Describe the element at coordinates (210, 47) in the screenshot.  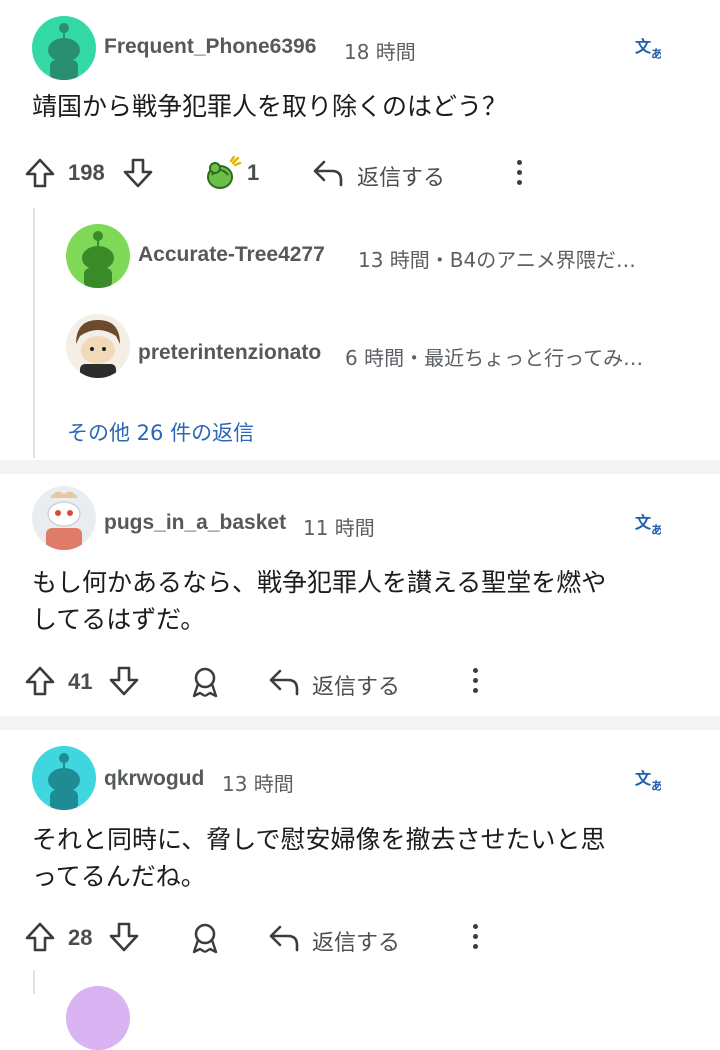
I see `username: Frequent_Phone6396` at that location.